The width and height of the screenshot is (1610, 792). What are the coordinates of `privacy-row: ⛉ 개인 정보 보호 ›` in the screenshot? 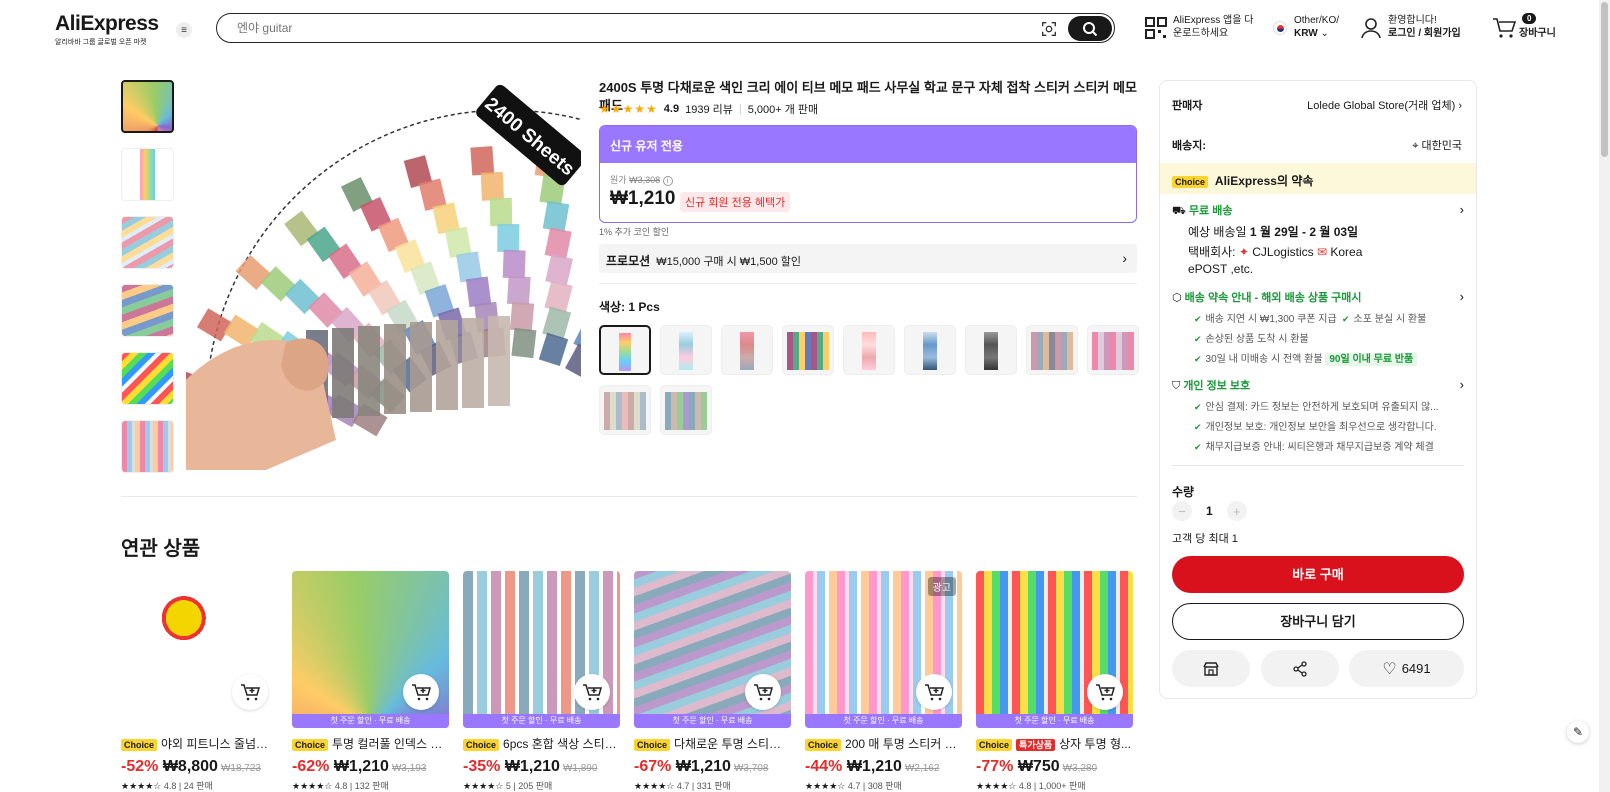 It's located at (1318, 385).